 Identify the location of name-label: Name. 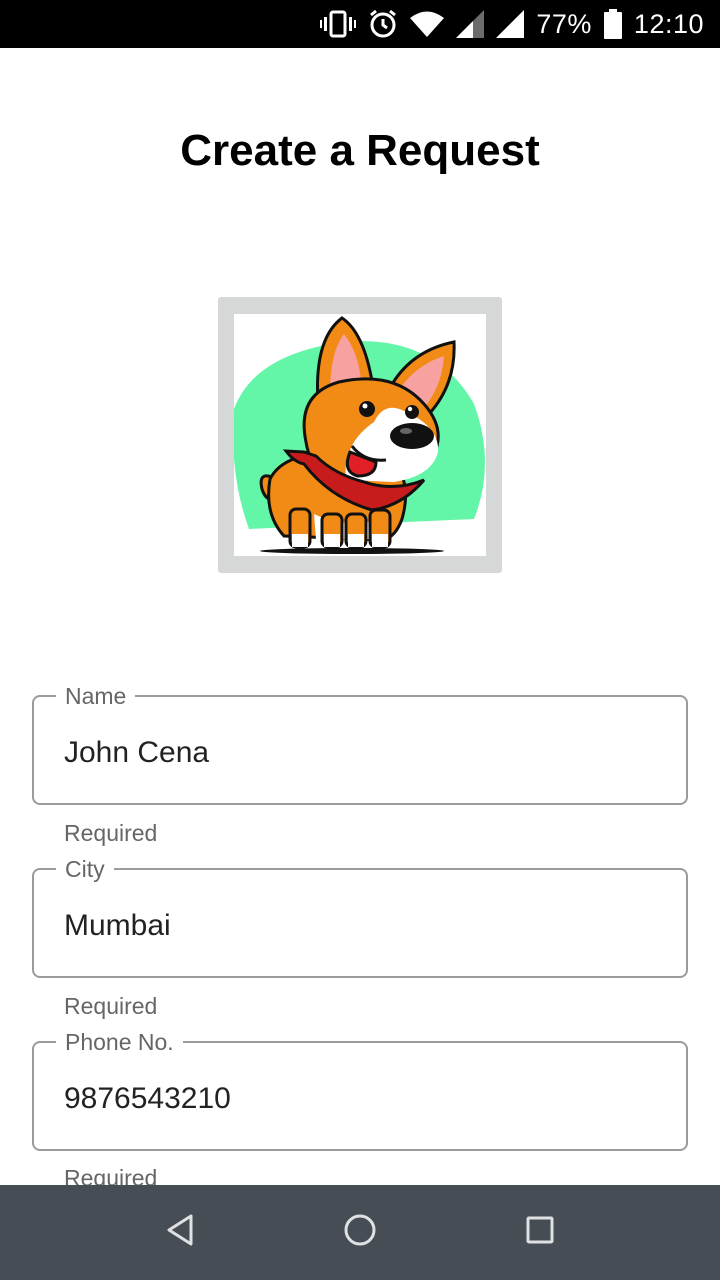
(96, 696).